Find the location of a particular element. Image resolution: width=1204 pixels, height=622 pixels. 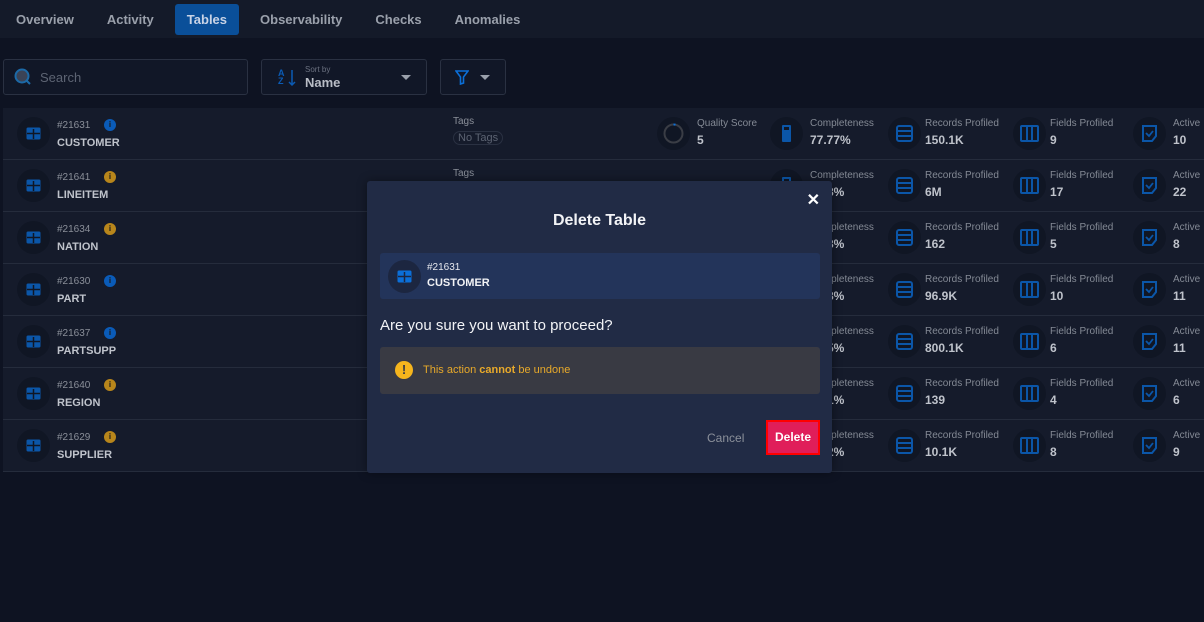

tab-anomalies: Anomalies is located at coordinates (488, 19).